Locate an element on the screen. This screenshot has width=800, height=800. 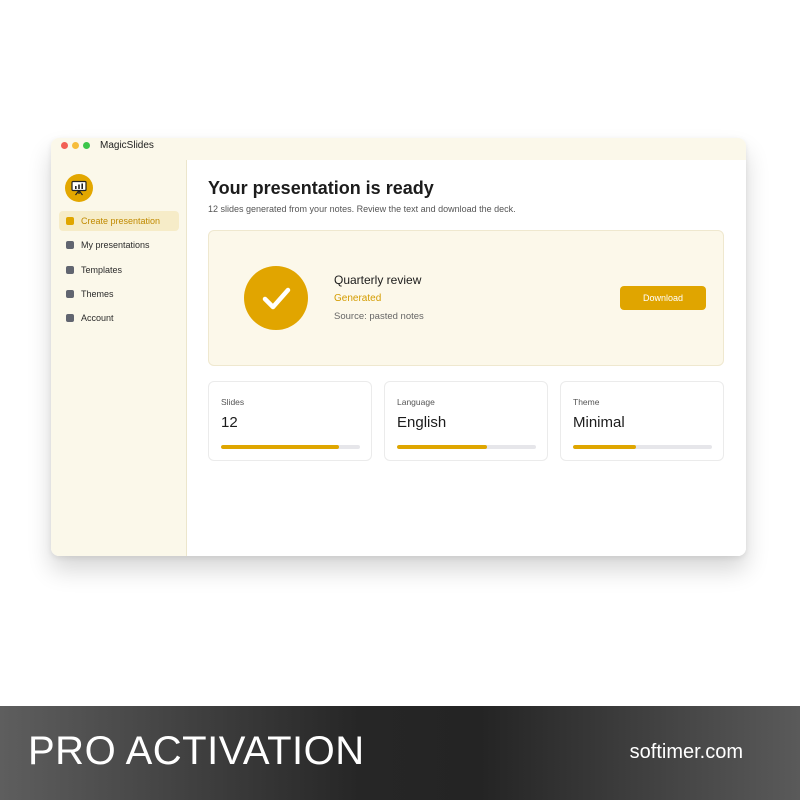
sidebar-item-my-presentations: My presentations is located at coordinates (119, 245).